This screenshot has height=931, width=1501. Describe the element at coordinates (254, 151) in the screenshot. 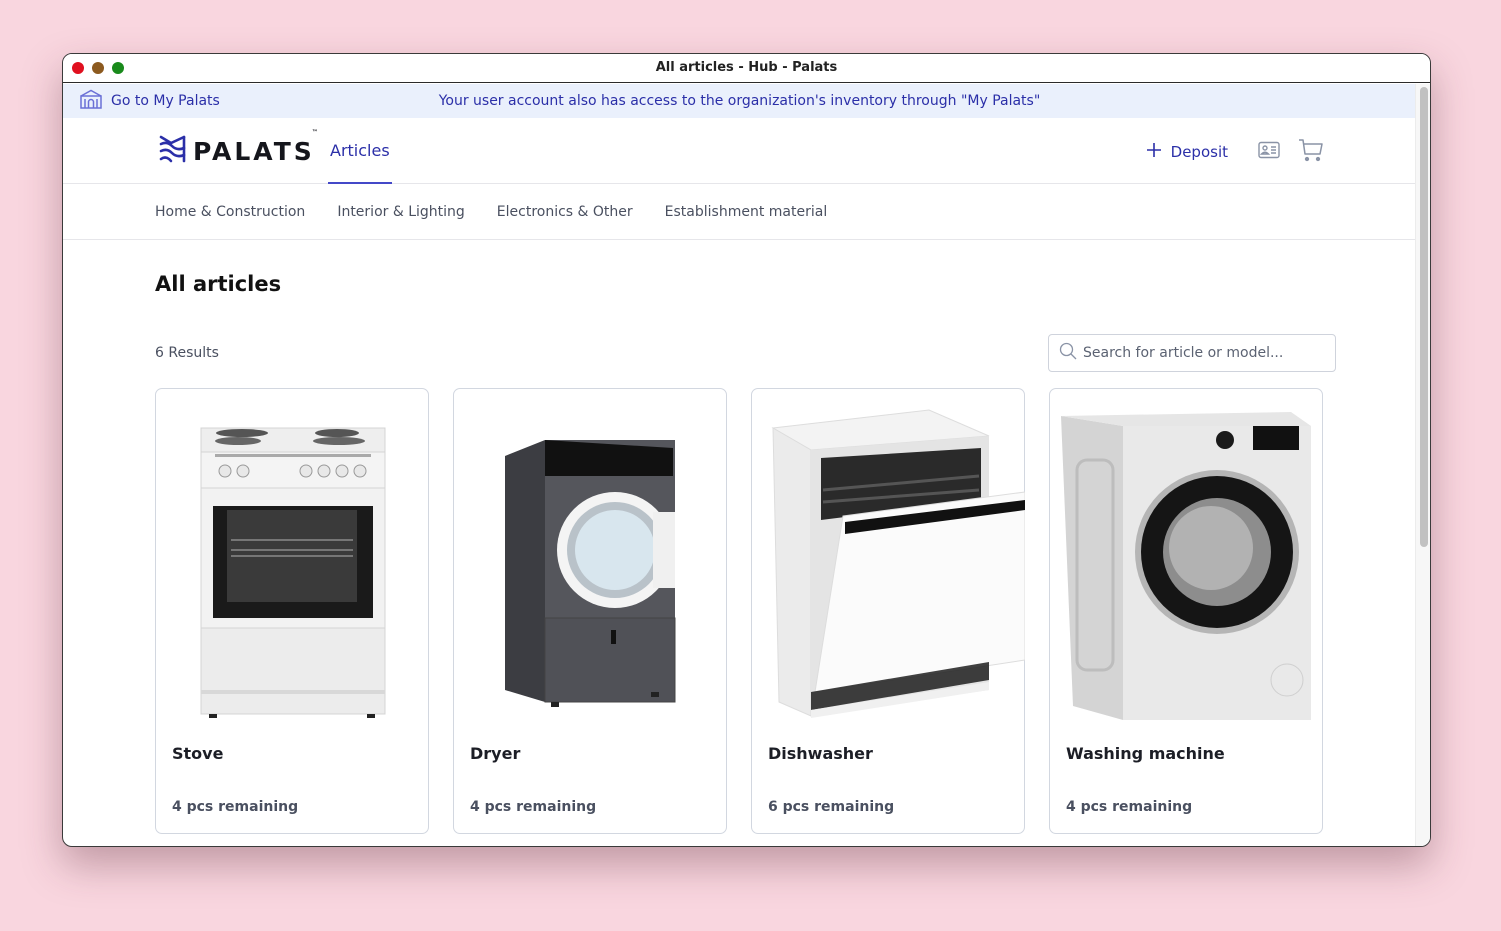

I see `logo-wordmark: PALATS` at that location.